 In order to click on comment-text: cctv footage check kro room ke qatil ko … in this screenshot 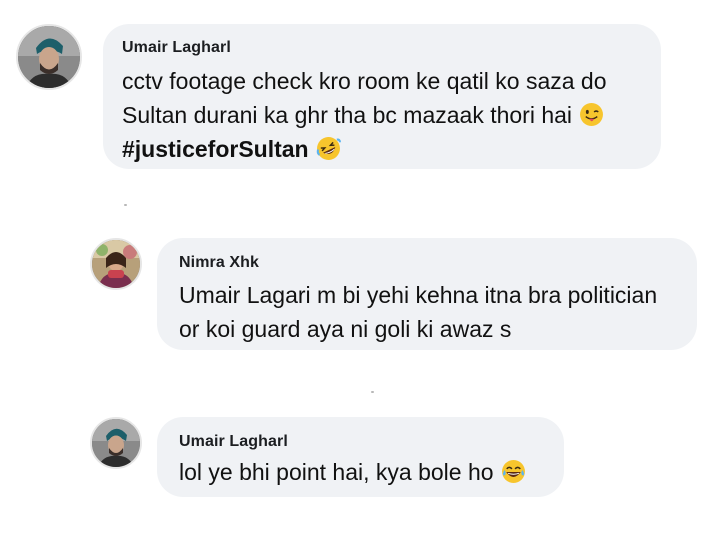, I will do `click(382, 115)`.